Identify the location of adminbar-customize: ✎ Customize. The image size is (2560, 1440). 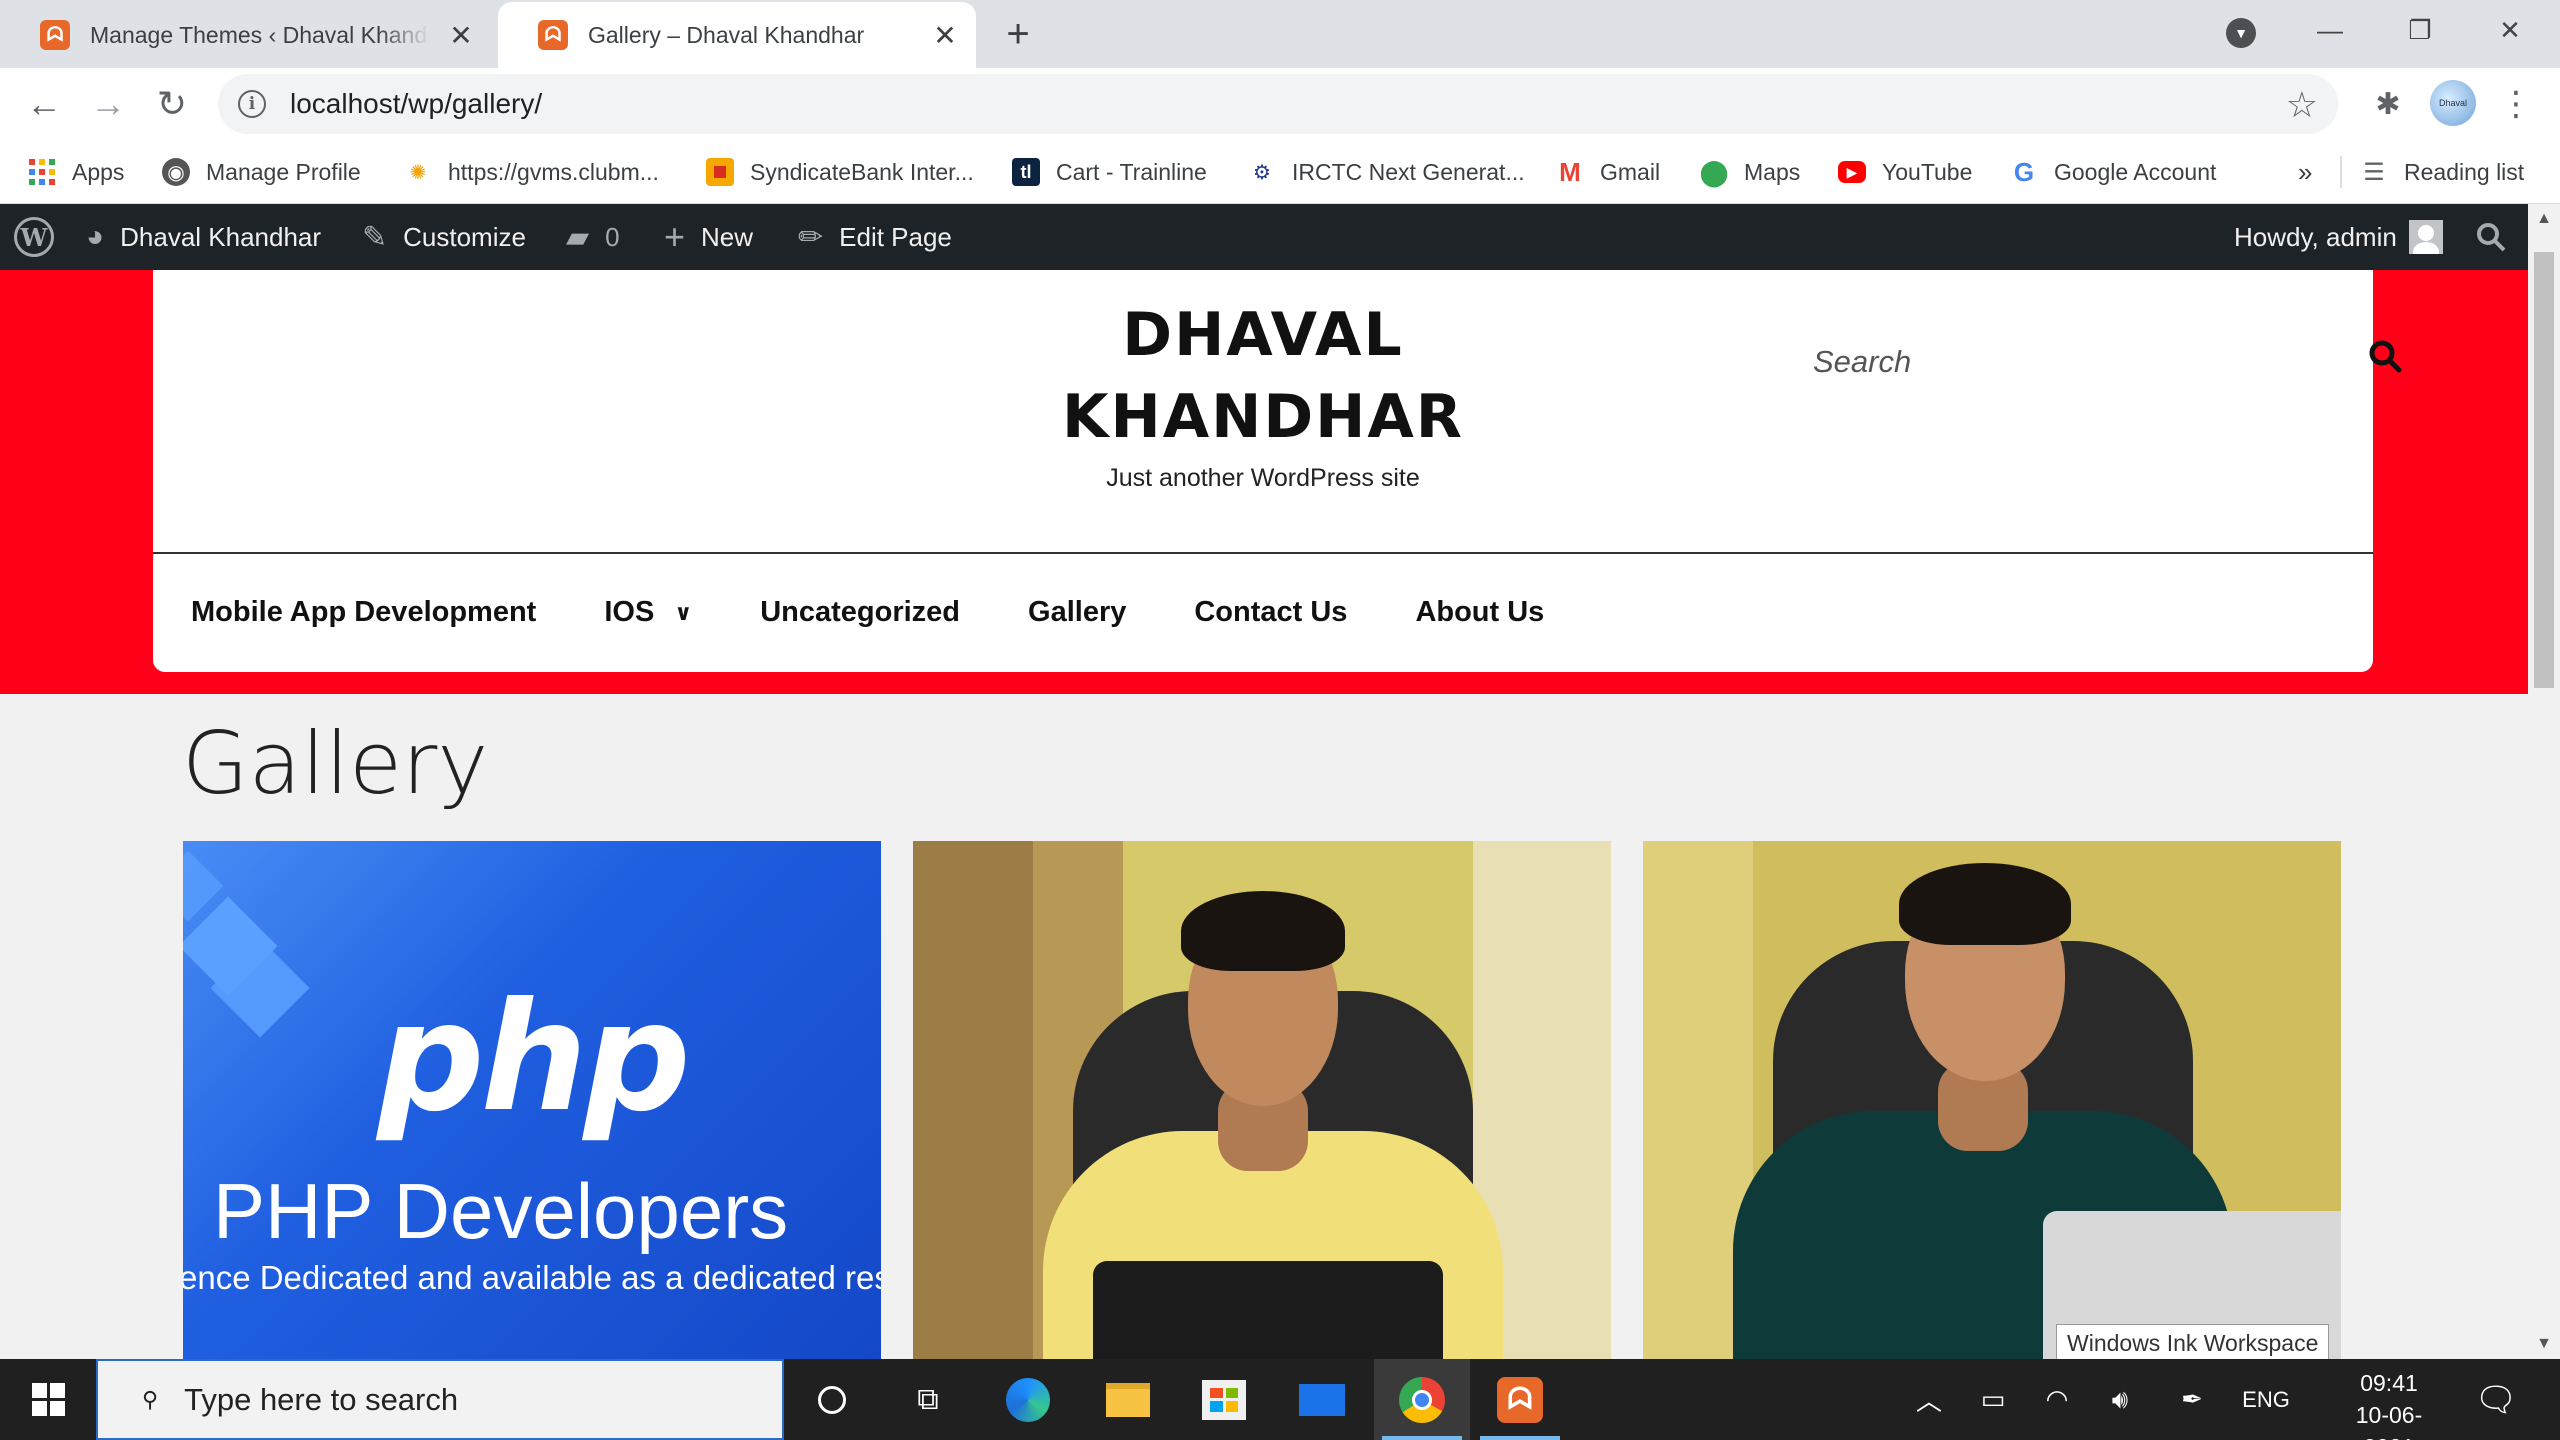
(444, 237).